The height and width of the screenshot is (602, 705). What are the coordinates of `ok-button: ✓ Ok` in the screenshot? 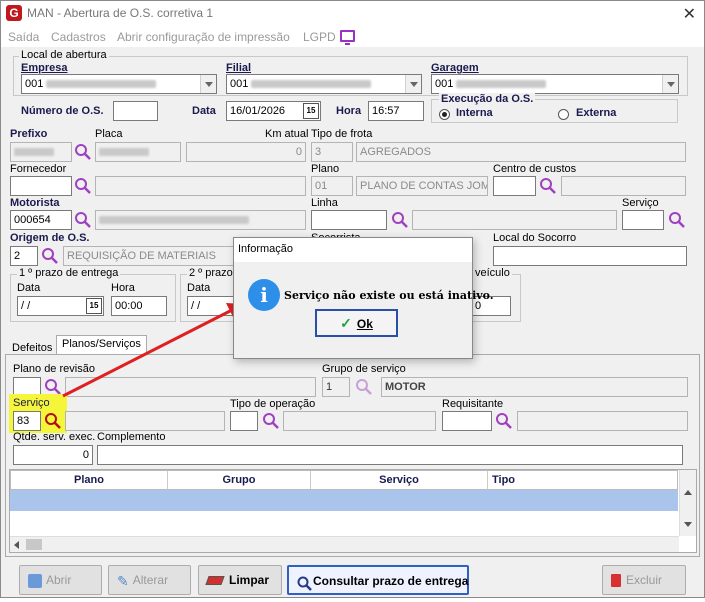 It's located at (356, 323).